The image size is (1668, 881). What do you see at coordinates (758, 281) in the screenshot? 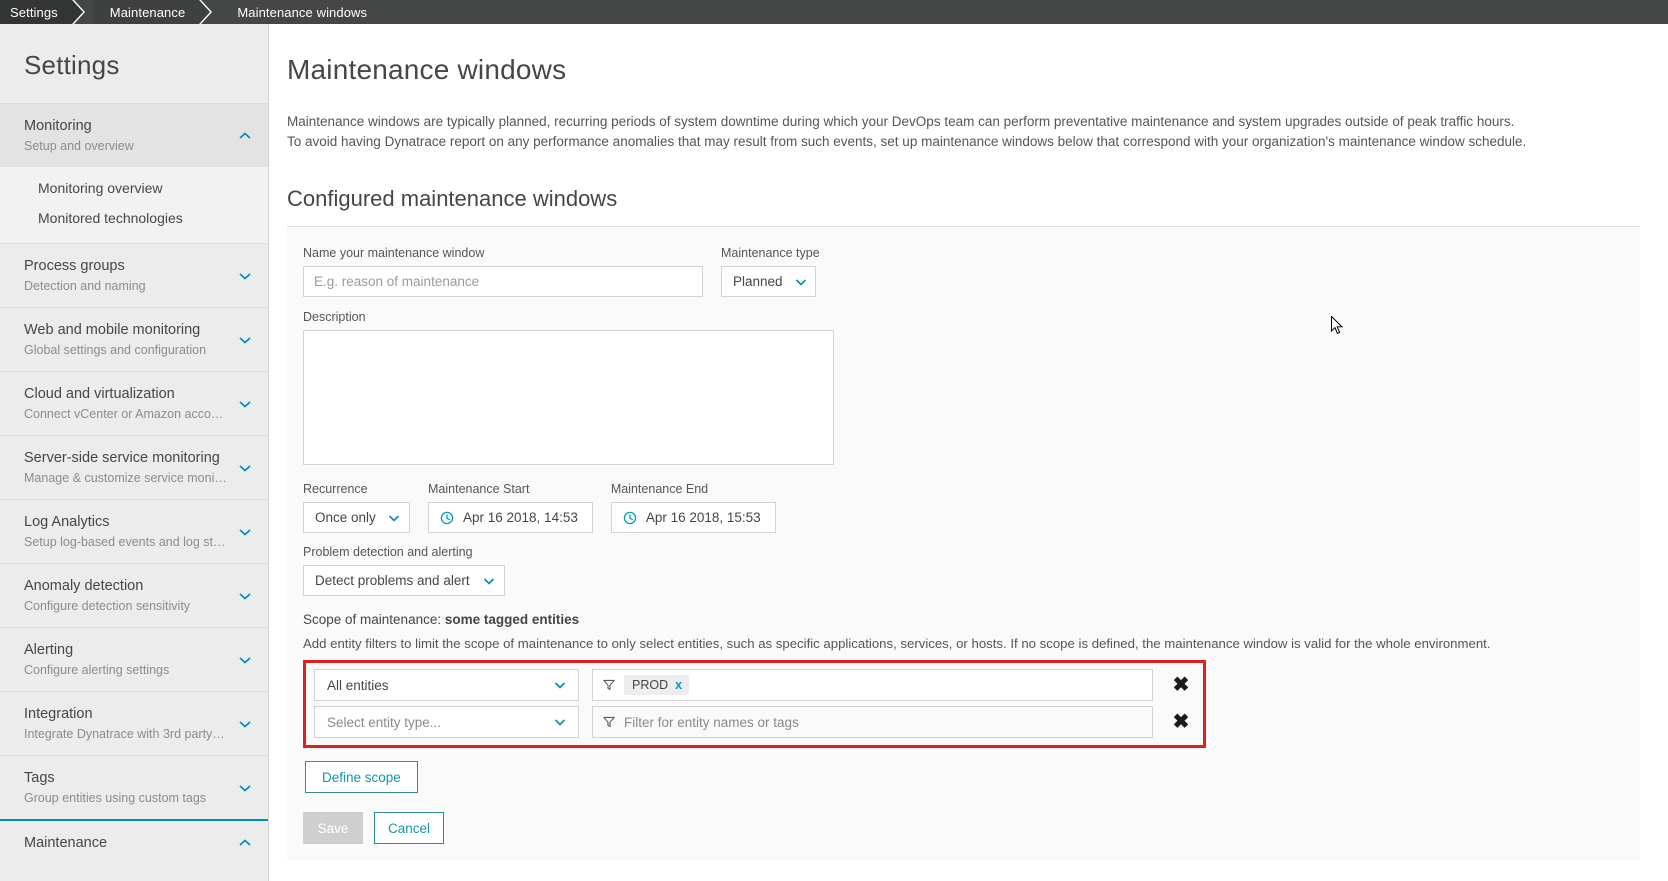
I see `maintenance-type-value: Planned` at bounding box center [758, 281].